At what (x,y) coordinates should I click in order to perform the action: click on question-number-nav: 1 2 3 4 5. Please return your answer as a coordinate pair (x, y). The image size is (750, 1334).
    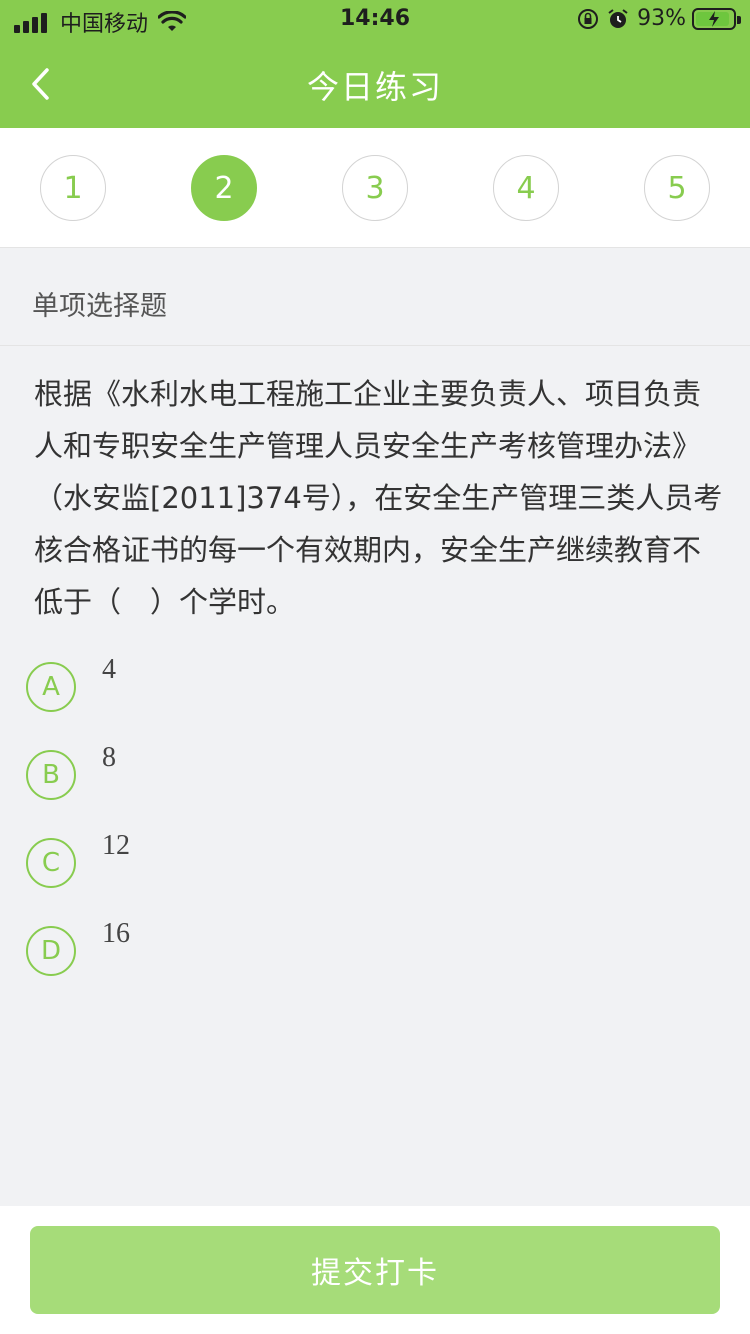
    Looking at the image, I should click on (375, 188).